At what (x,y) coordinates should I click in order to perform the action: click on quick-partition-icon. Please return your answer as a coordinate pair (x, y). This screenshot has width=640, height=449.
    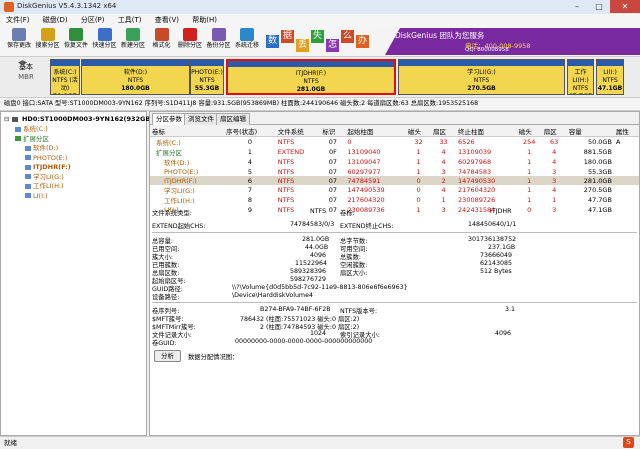
    Looking at the image, I should click on (104, 34).